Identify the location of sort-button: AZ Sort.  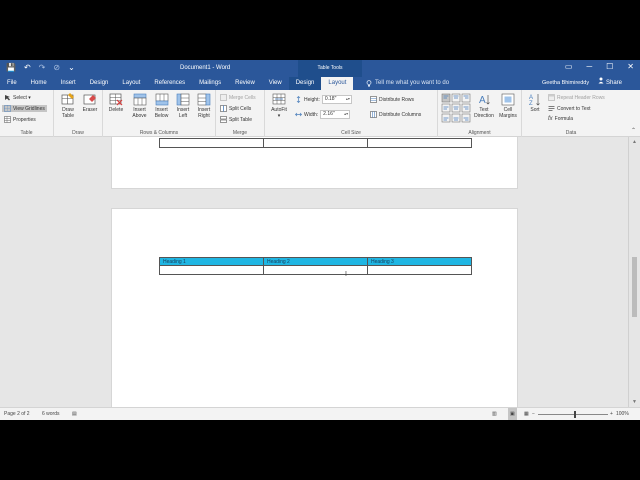
(535, 103).